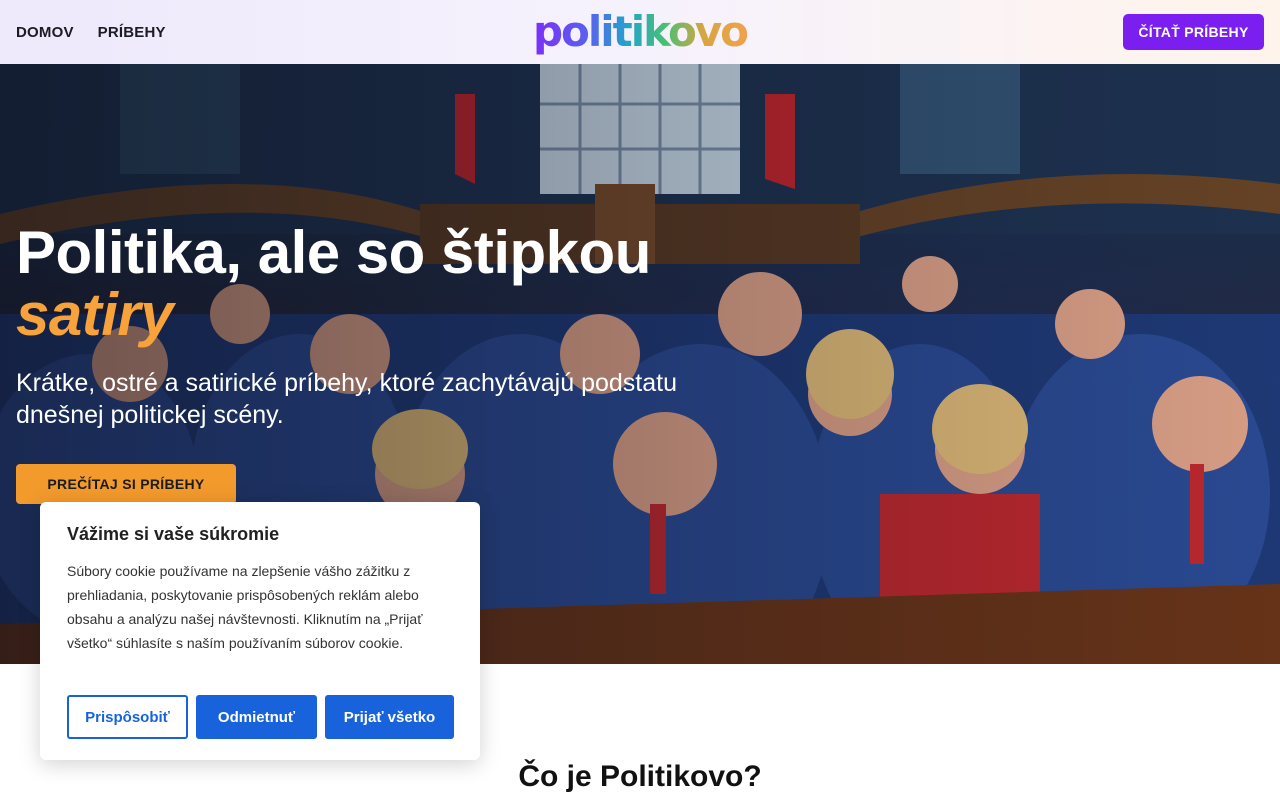 Image resolution: width=1280 pixels, height=800 pixels. Describe the element at coordinates (173, 534) in the screenshot. I see `cookie-title: Vážime si vaše súkromie` at that location.